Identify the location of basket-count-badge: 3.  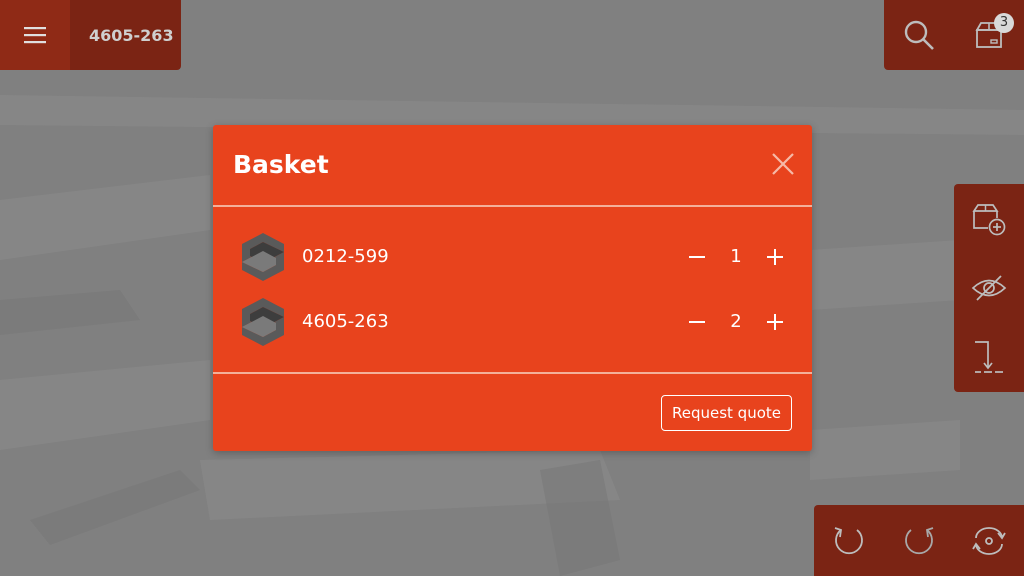
(1004, 23).